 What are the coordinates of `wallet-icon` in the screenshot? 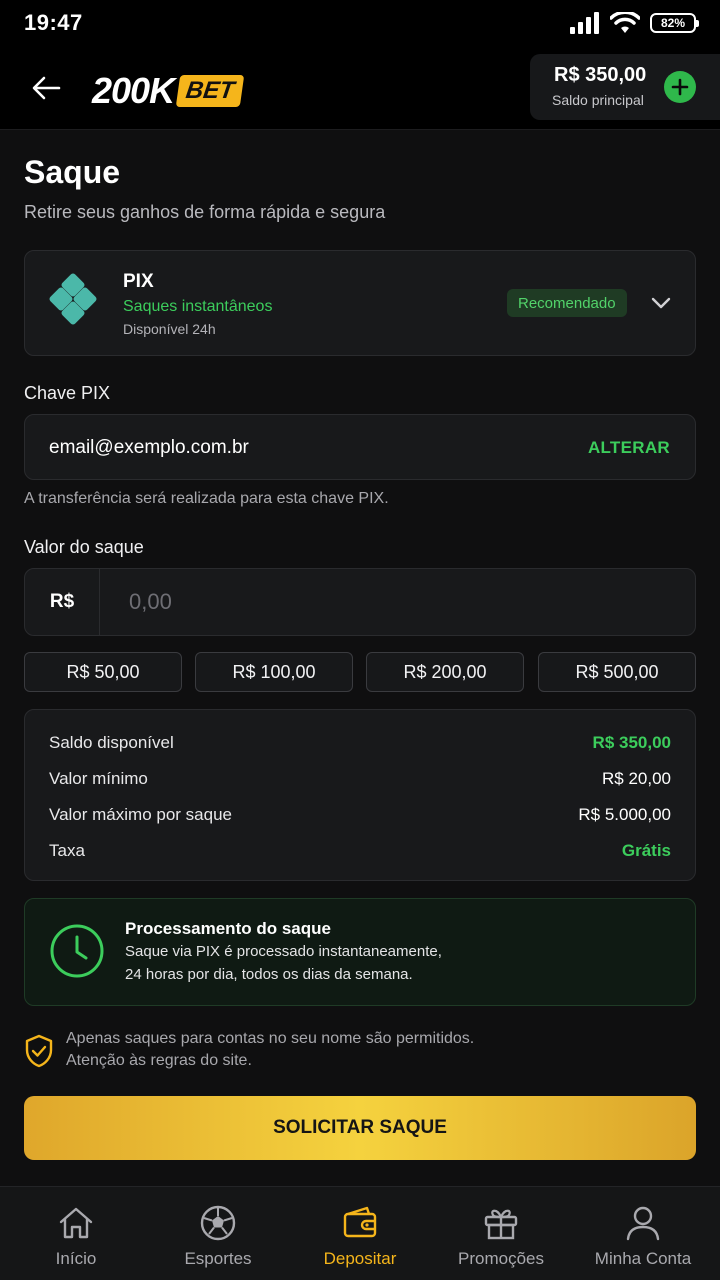 It's located at (360, 1222).